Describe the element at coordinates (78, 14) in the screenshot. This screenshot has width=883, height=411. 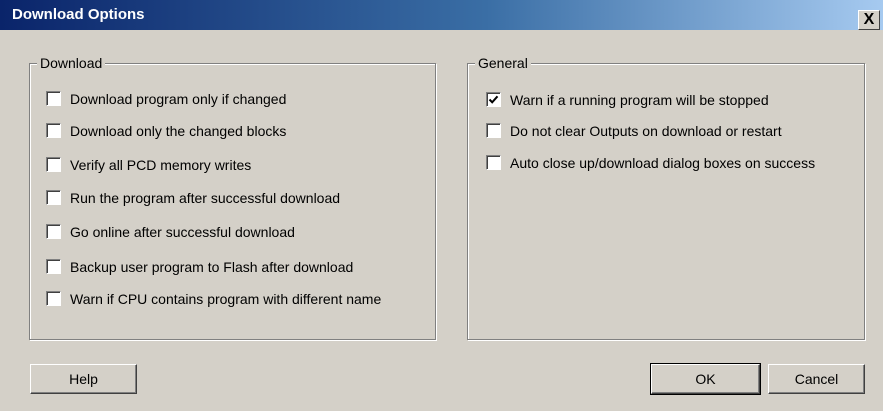
I see `window-title: Download Options` at that location.